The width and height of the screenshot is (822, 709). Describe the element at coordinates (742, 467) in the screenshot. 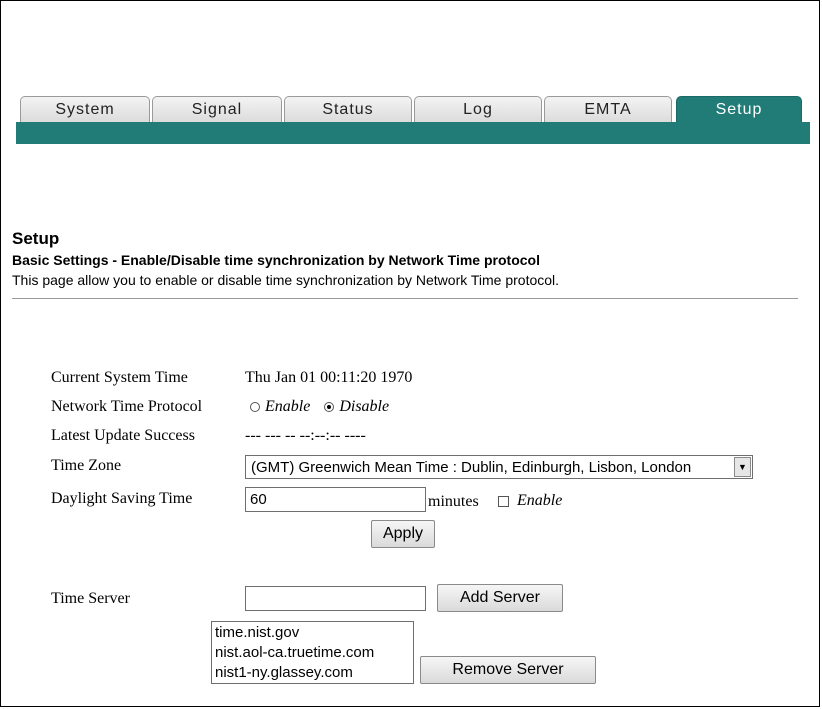

I see `chevron-down-icon: ▼` at that location.